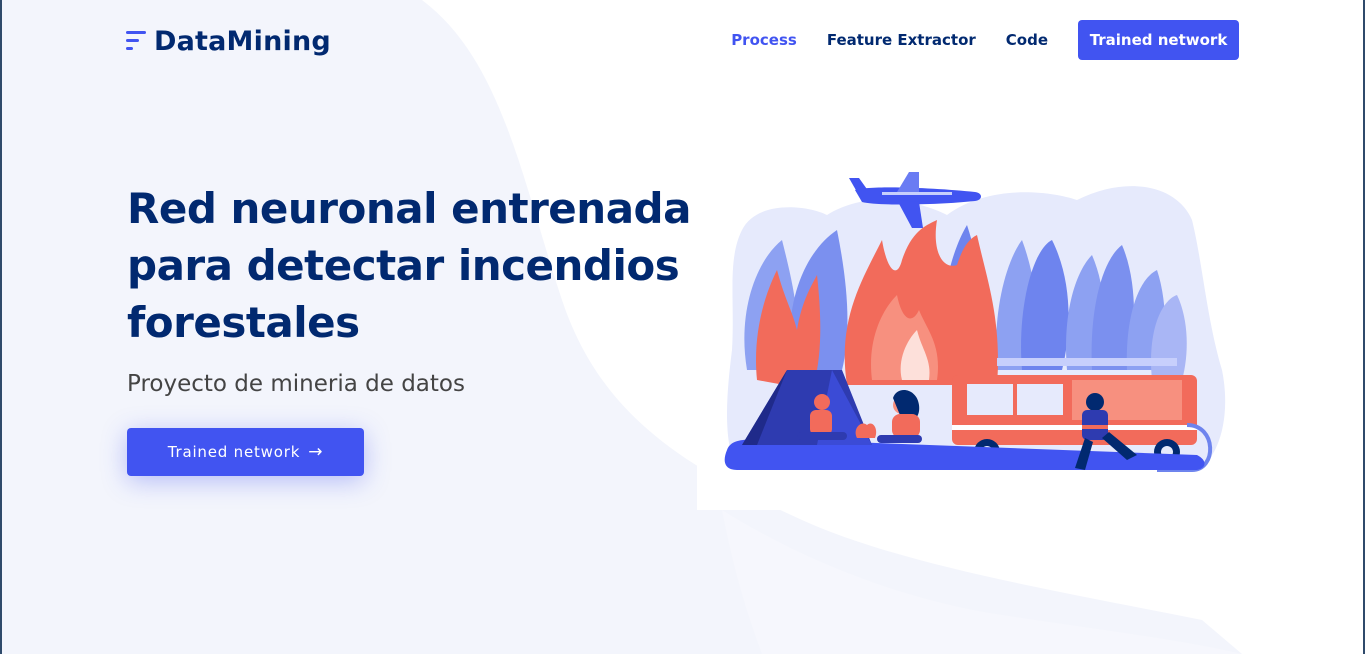 The width and height of the screenshot is (1365, 654). I want to click on hero-button-label: Trained network, so click(234, 452).